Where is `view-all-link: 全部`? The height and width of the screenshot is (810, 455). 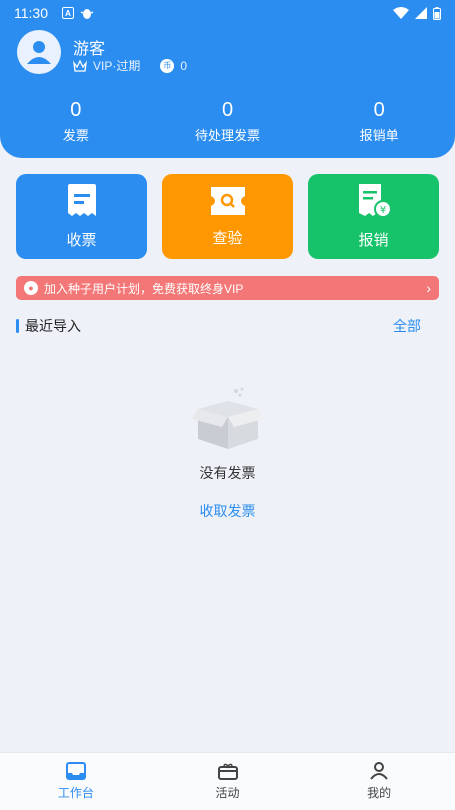
view-all-link: 全部 is located at coordinates (407, 326).